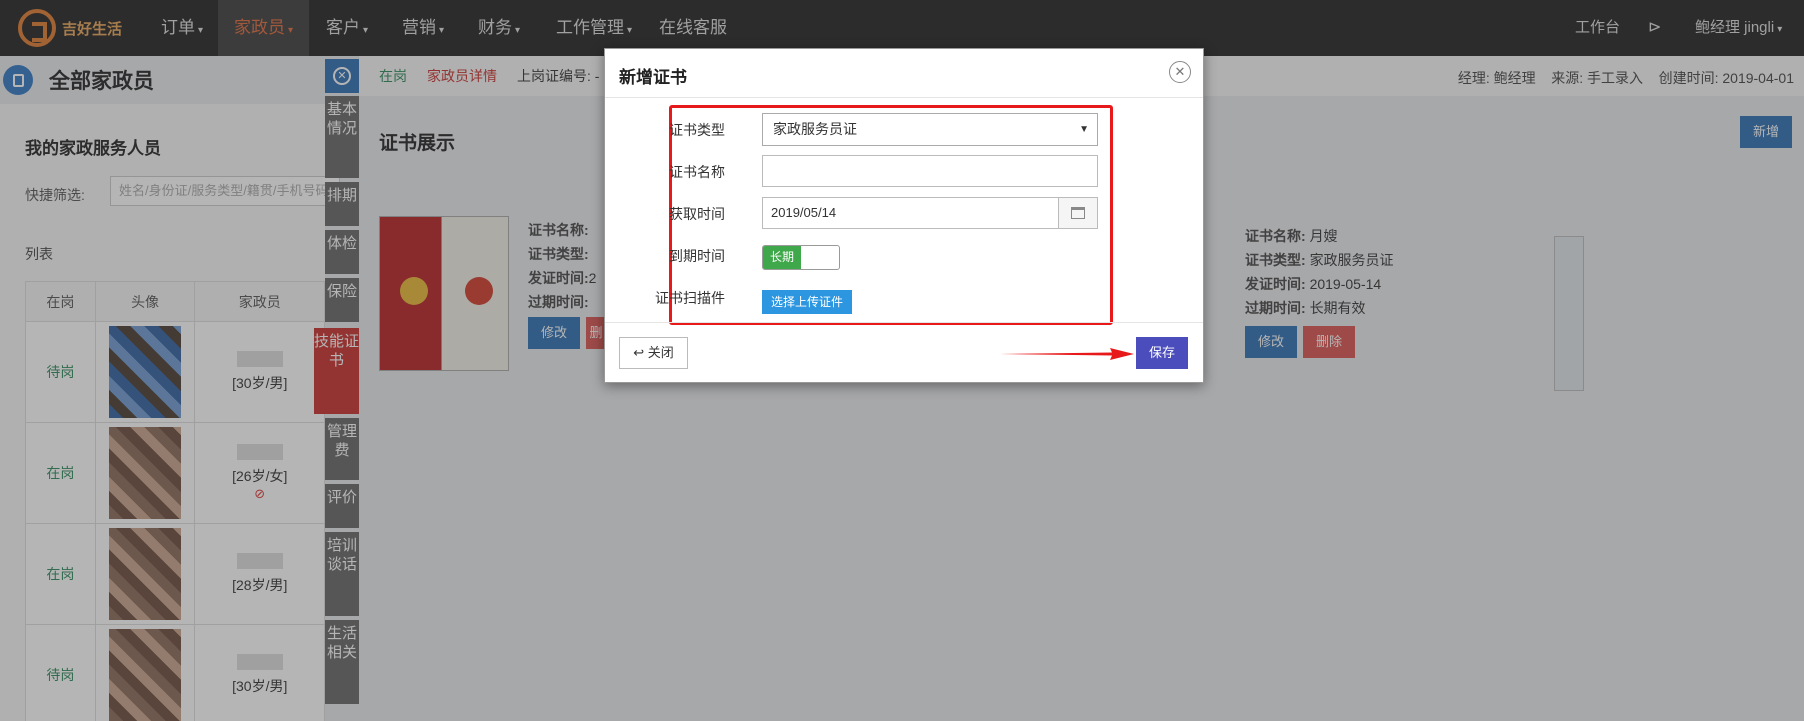 The height and width of the screenshot is (721, 1804). Describe the element at coordinates (653, 353) in the screenshot. I see `close-button: ↩ 关闭` at that location.